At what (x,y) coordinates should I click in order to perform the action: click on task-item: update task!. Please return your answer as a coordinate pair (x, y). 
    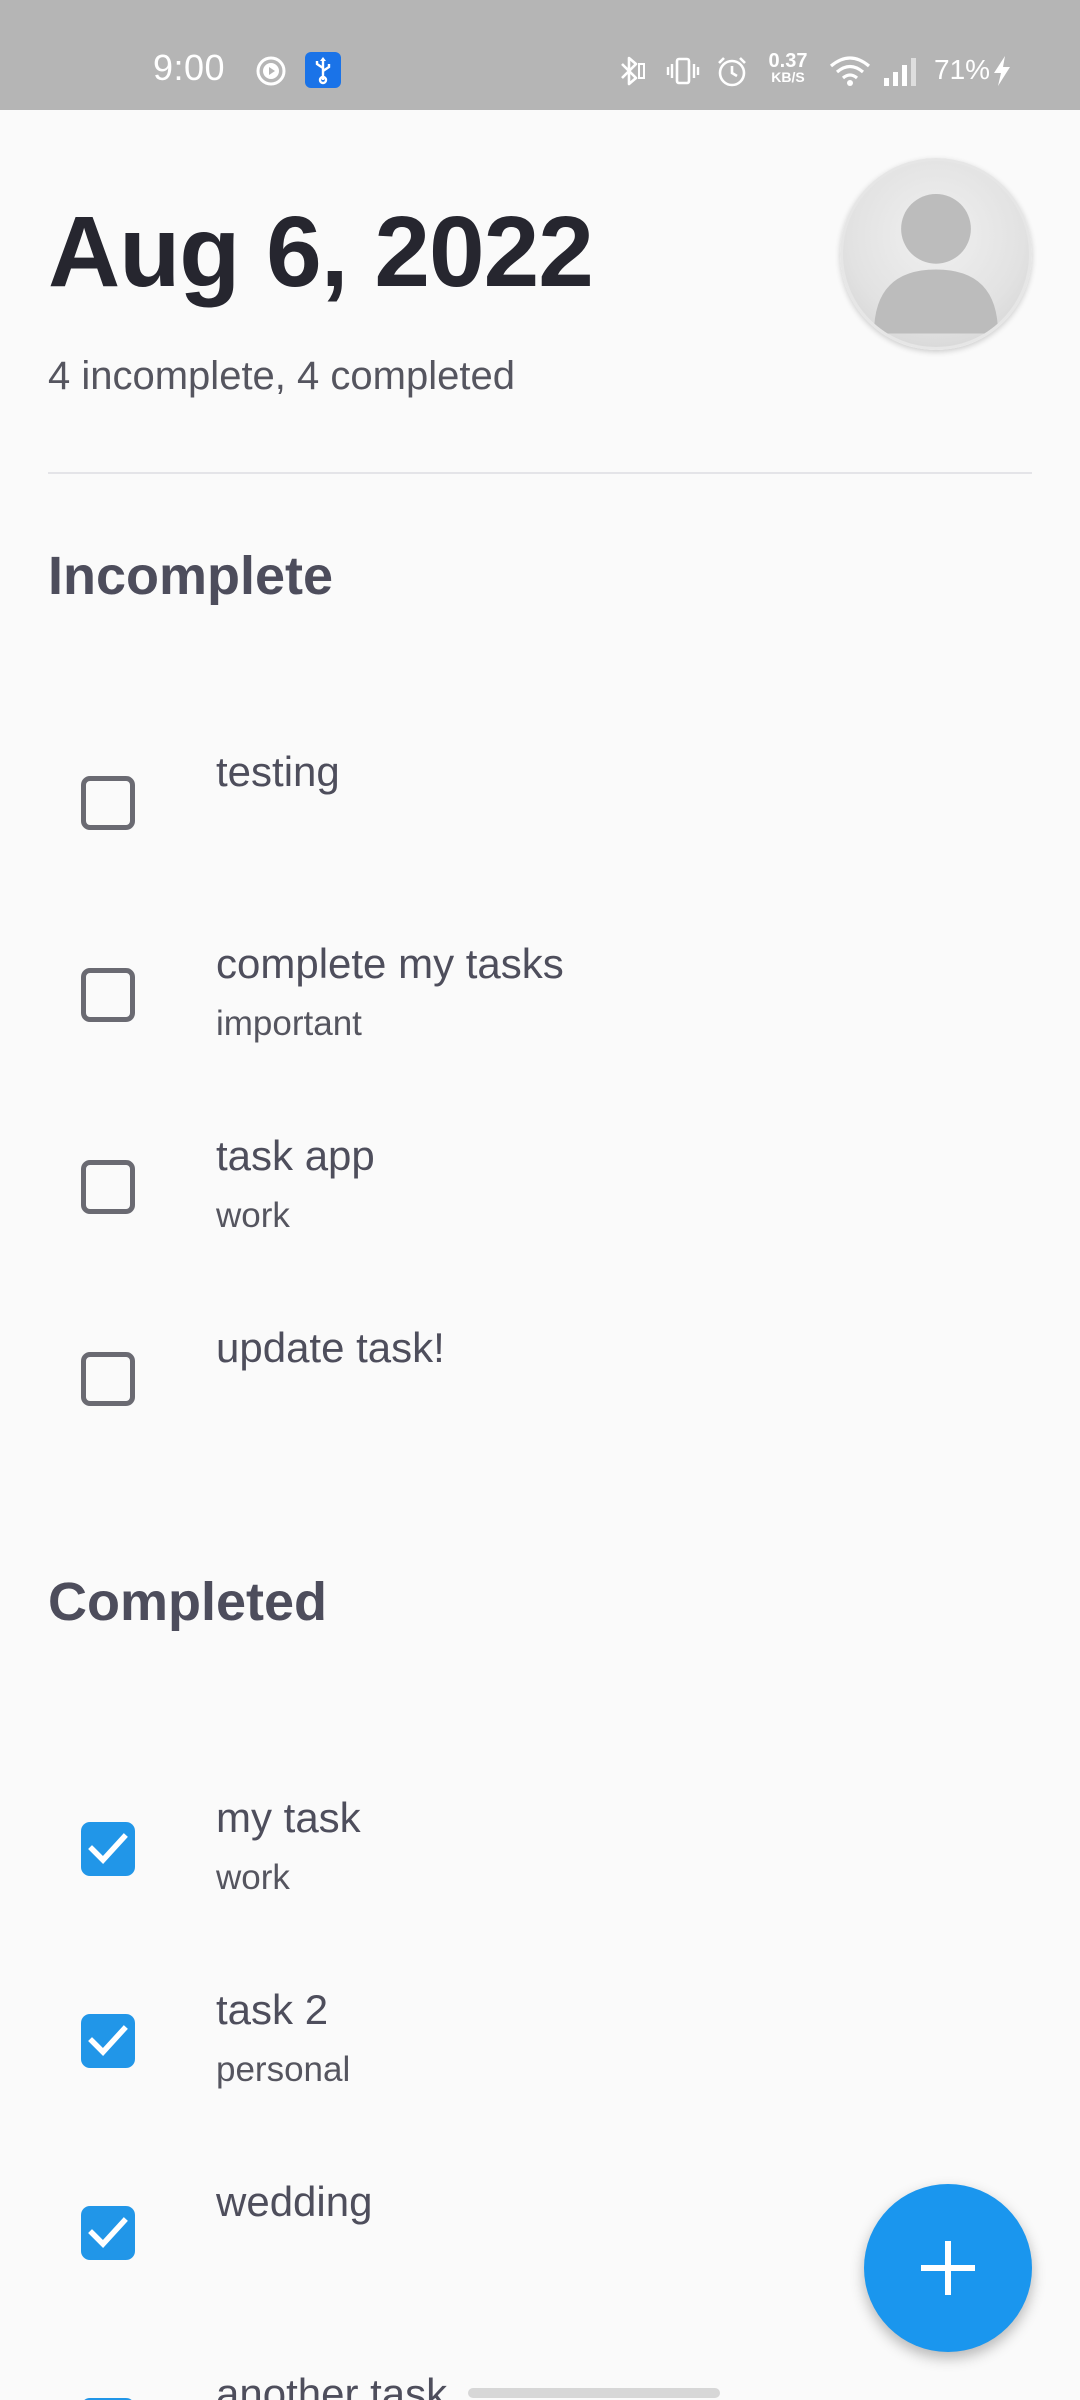
    Looking at the image, I should click on (540, 1412).